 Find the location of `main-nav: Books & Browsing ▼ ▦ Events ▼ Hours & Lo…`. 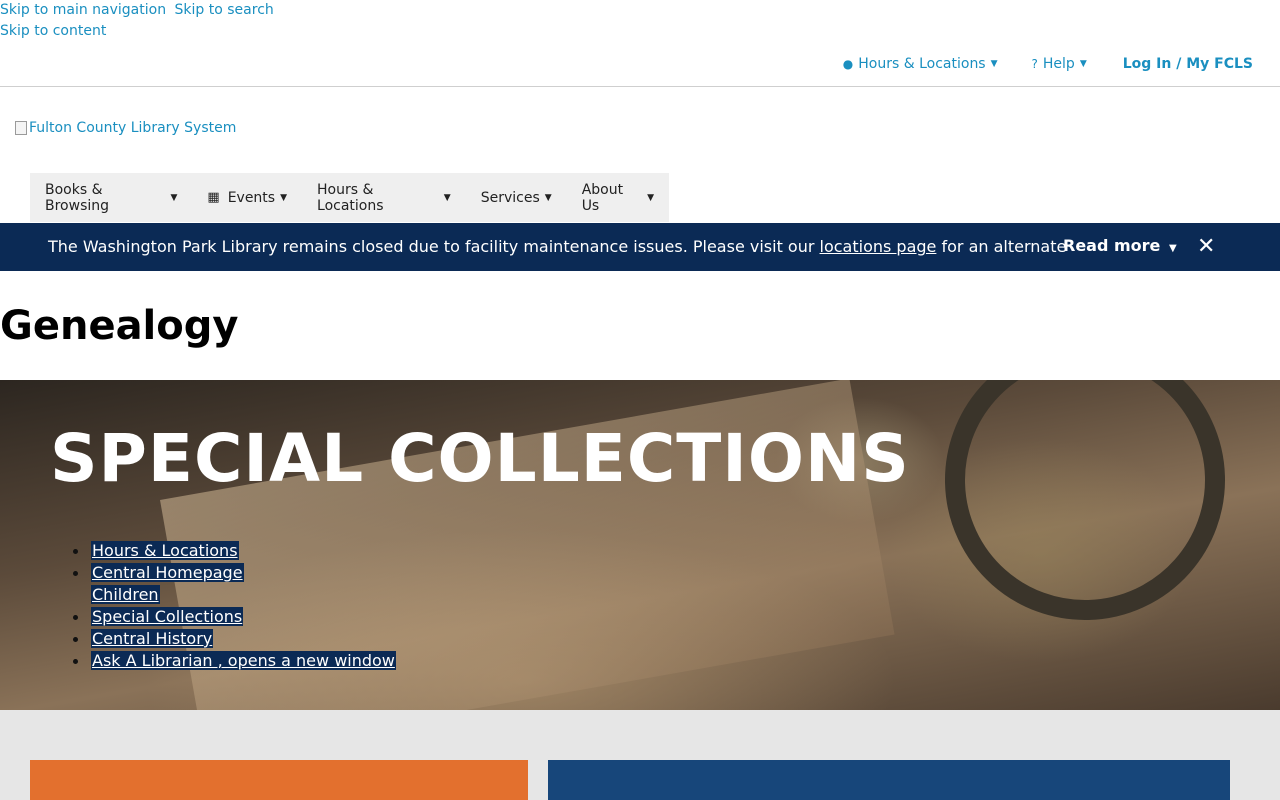

main-nav: Books & Browsing ▼ ▦ Events ▼ Hours & Lo… is located at coordinates (349, 197).